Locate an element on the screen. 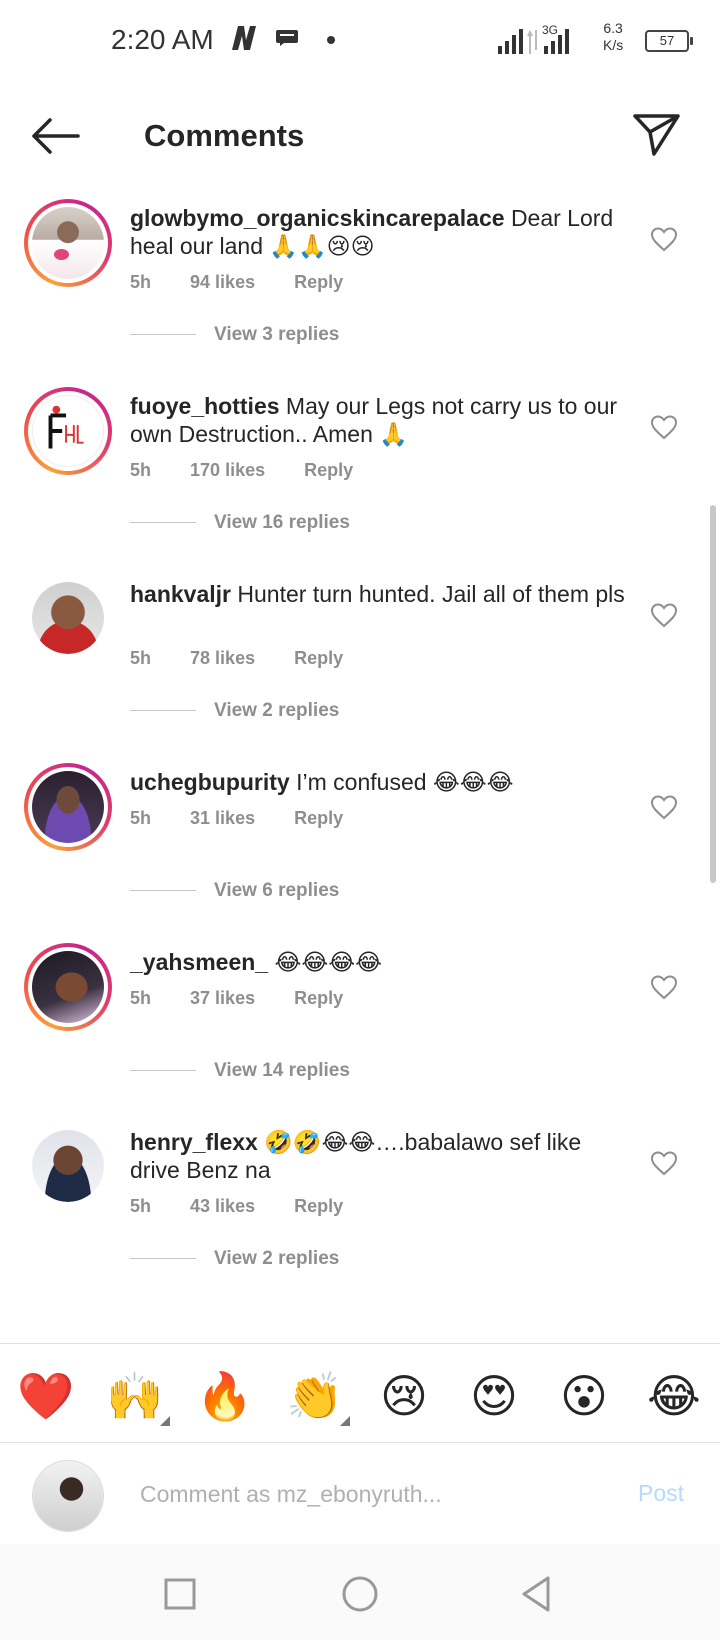  comment-message: I’m confused 😂😂😂 is located at coordinates (405, 782).